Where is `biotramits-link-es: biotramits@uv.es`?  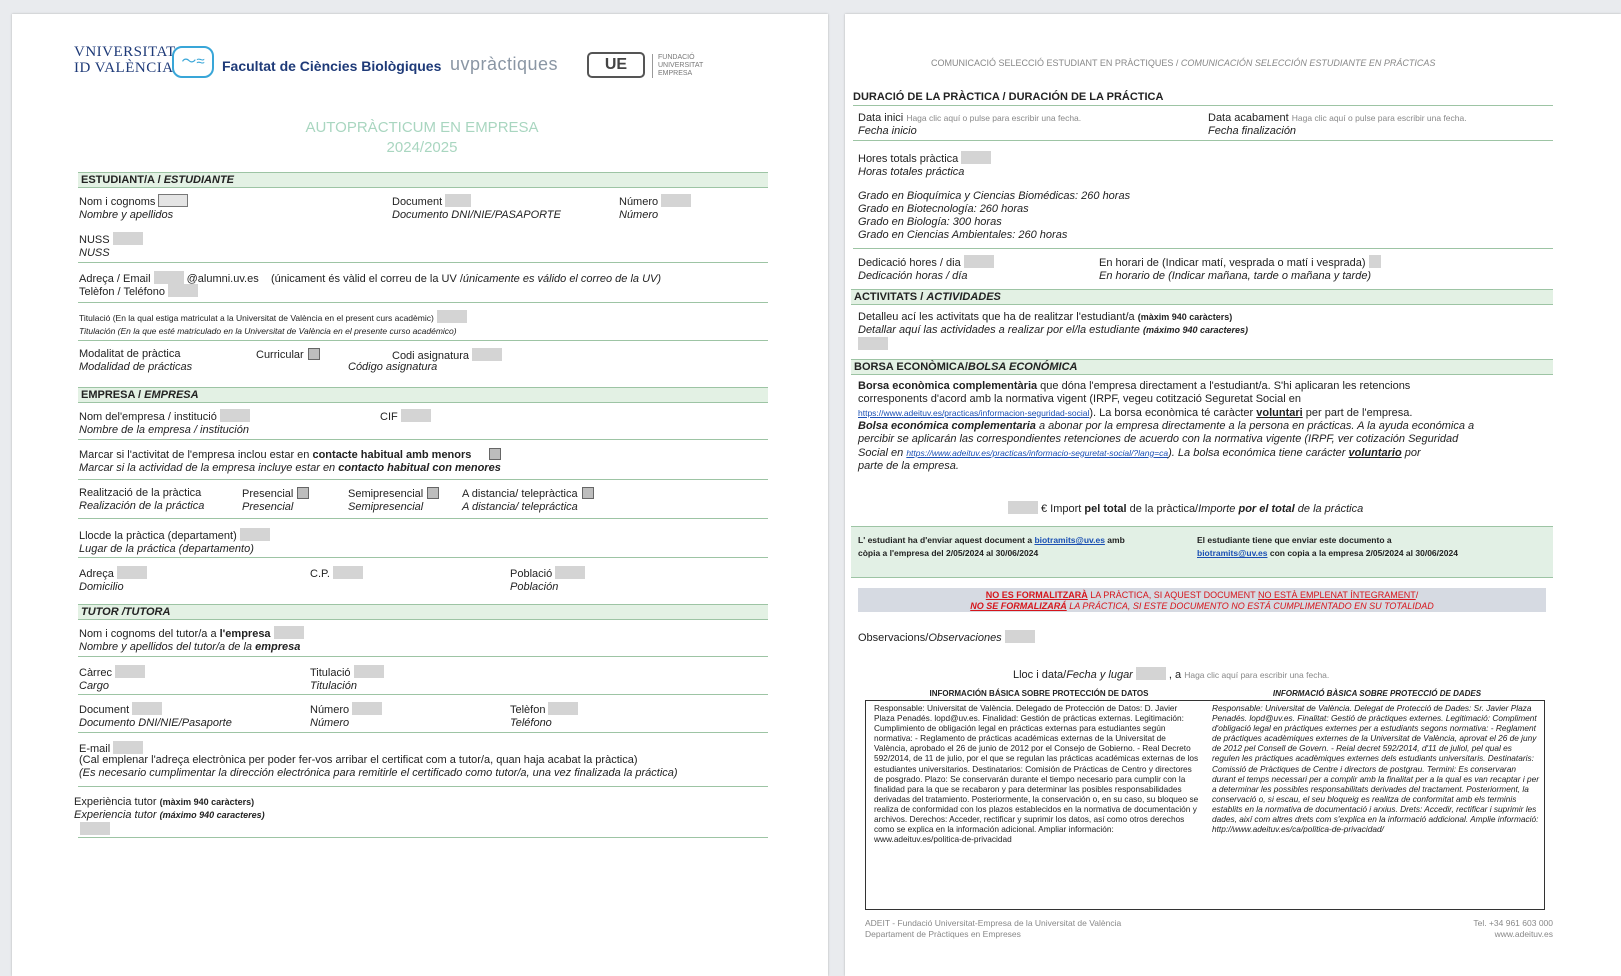
biotramits-link-es: biotramits@uv.es is located at coordinates (1232, 553).